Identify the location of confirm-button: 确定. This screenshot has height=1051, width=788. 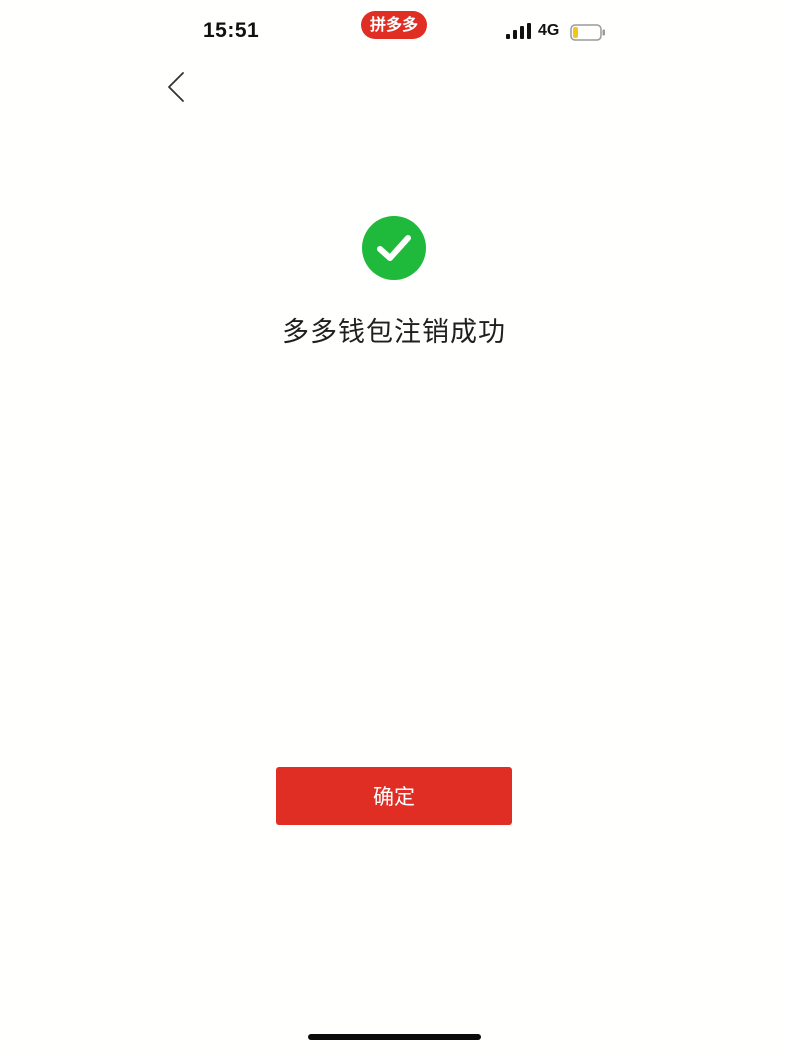
(394, 796).